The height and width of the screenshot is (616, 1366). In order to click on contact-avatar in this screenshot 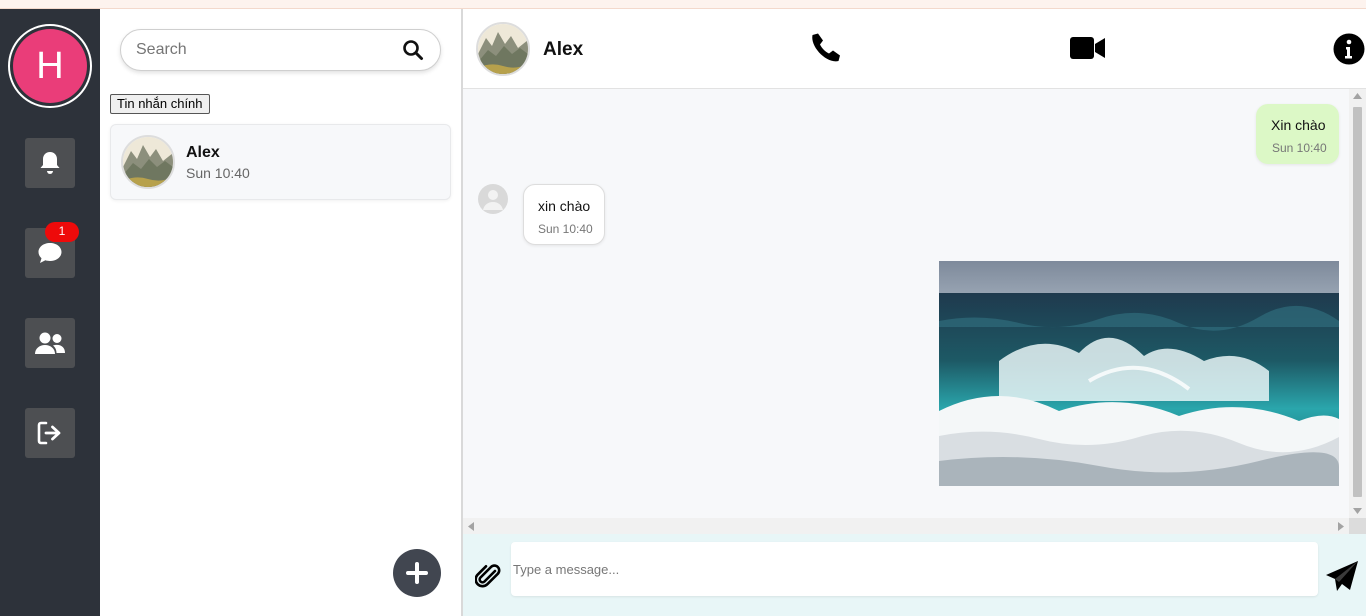, I will do `click(148, 162)`.